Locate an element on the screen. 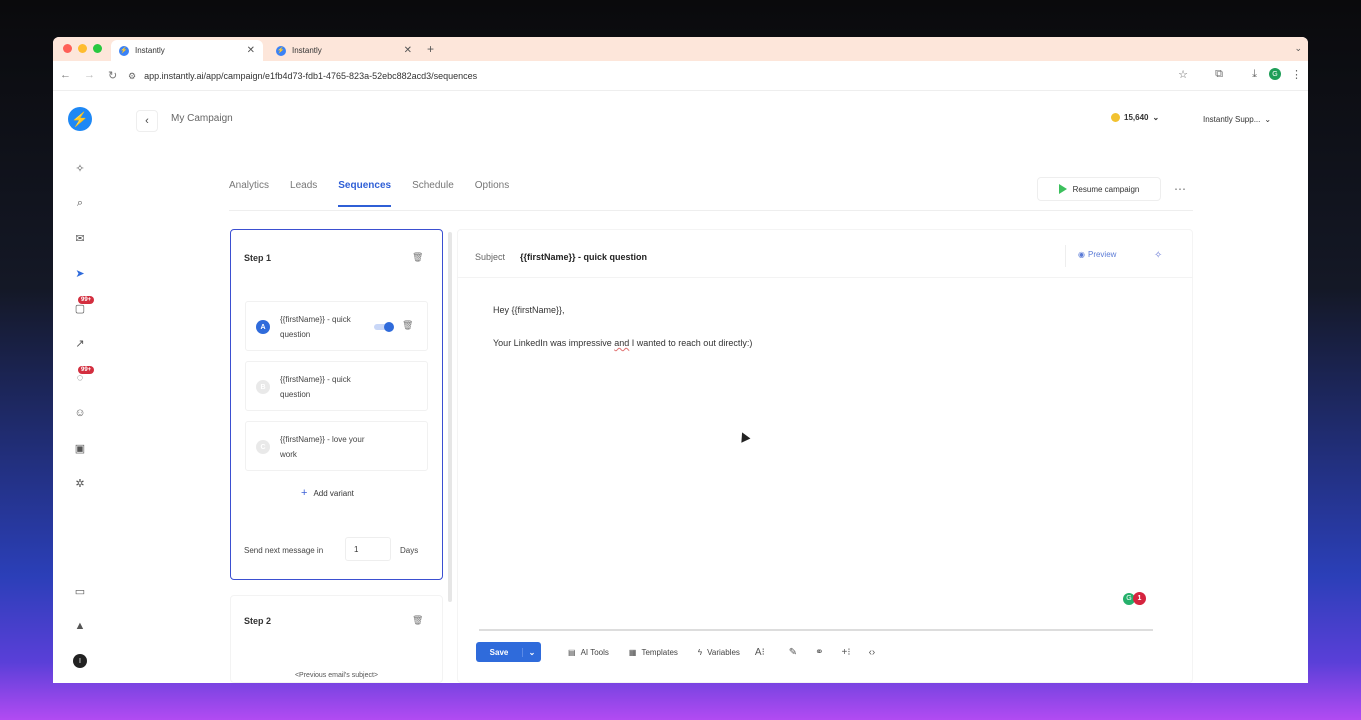  workspace-selector: Instantly Supp... ⌄ is located at coordinates (1243, 119).